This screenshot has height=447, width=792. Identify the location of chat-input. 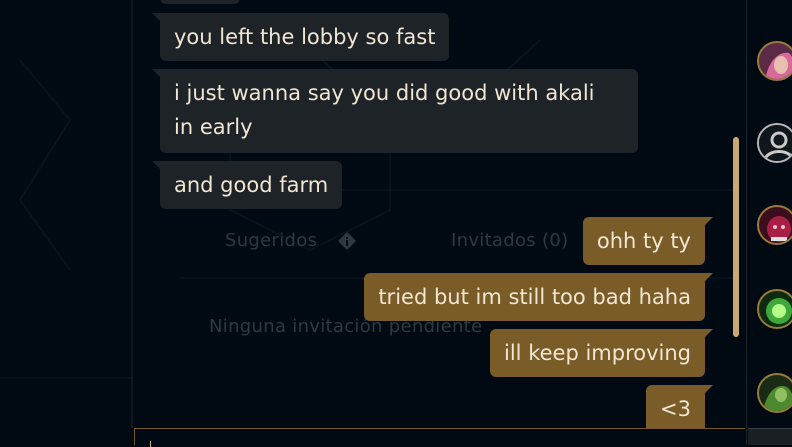
(439, 437).